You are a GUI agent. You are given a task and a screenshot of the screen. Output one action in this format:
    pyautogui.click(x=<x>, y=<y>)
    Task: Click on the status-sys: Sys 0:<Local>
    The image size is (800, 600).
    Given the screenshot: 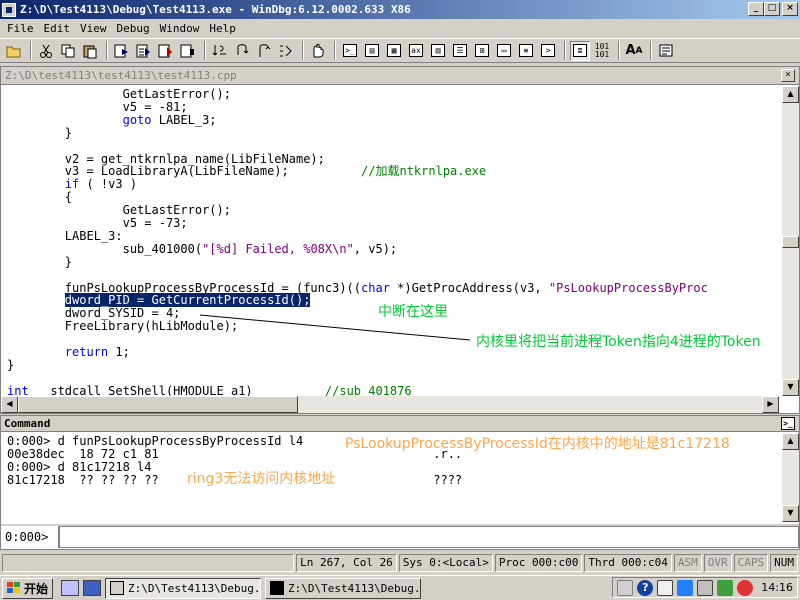 What is the action you would take?
    pyautogui.click(x=445, y=563)
    